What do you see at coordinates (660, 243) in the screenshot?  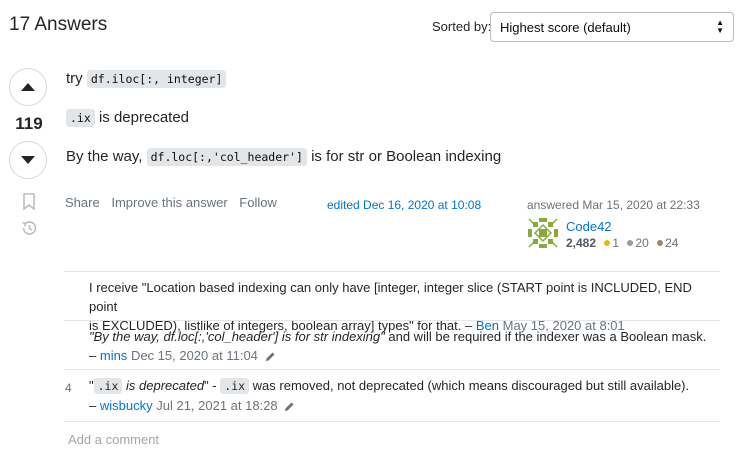 I see `bronze-badge-icon` at bounding box center [660, 243].